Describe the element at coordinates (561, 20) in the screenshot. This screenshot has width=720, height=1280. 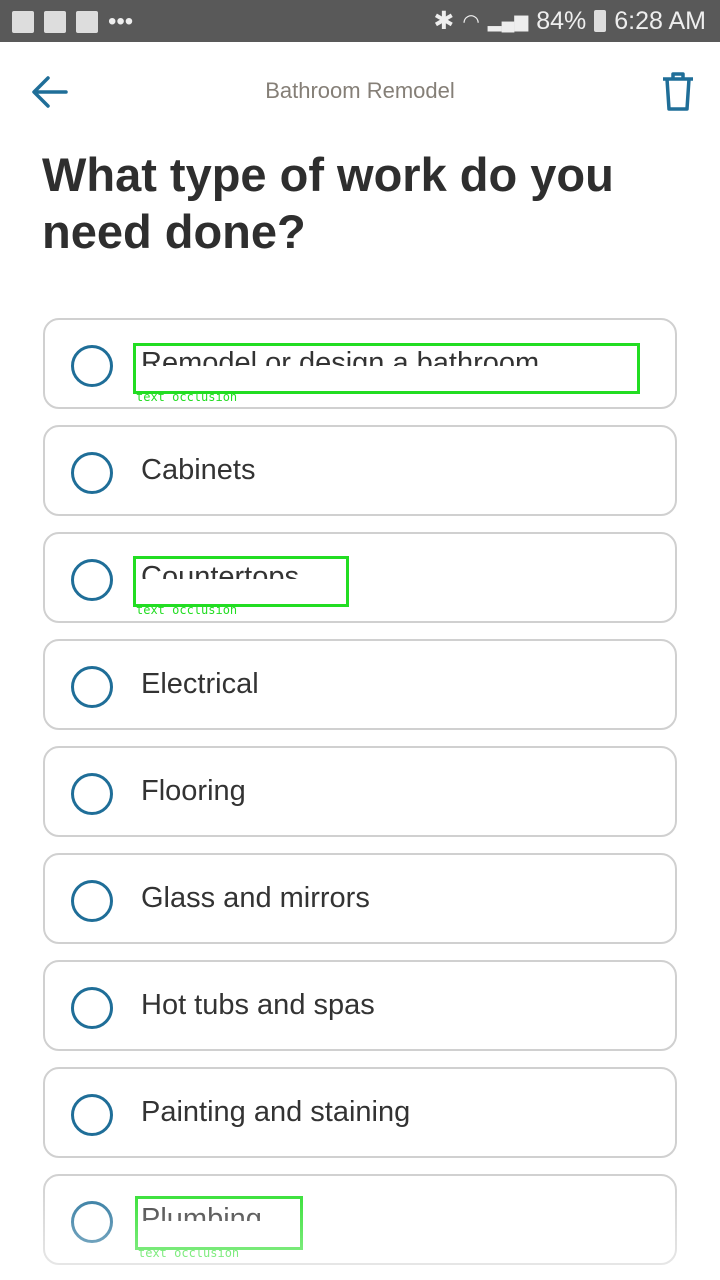
I see `battery-percent: 84%` at that location.